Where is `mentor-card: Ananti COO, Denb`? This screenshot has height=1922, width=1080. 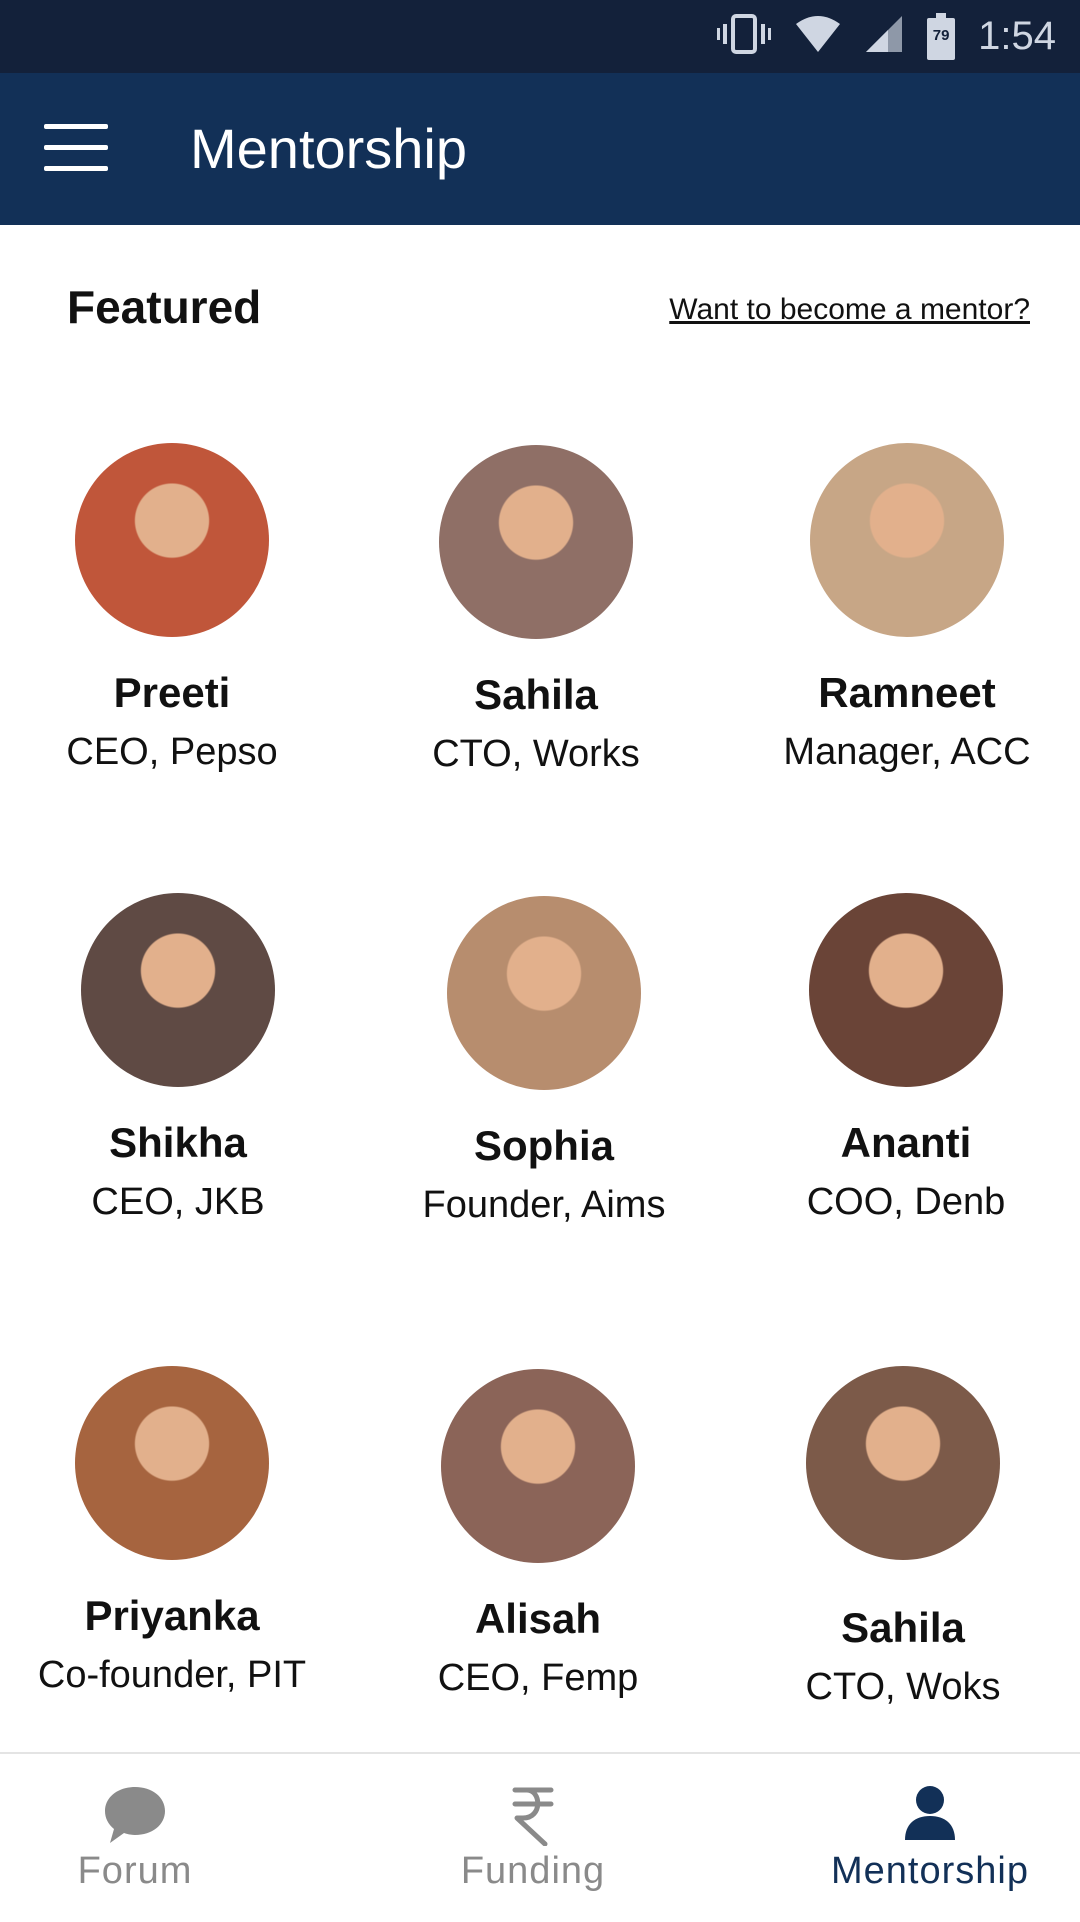 mentor-card: Ananti COO, Denb is located at coordinates (903, 1059).